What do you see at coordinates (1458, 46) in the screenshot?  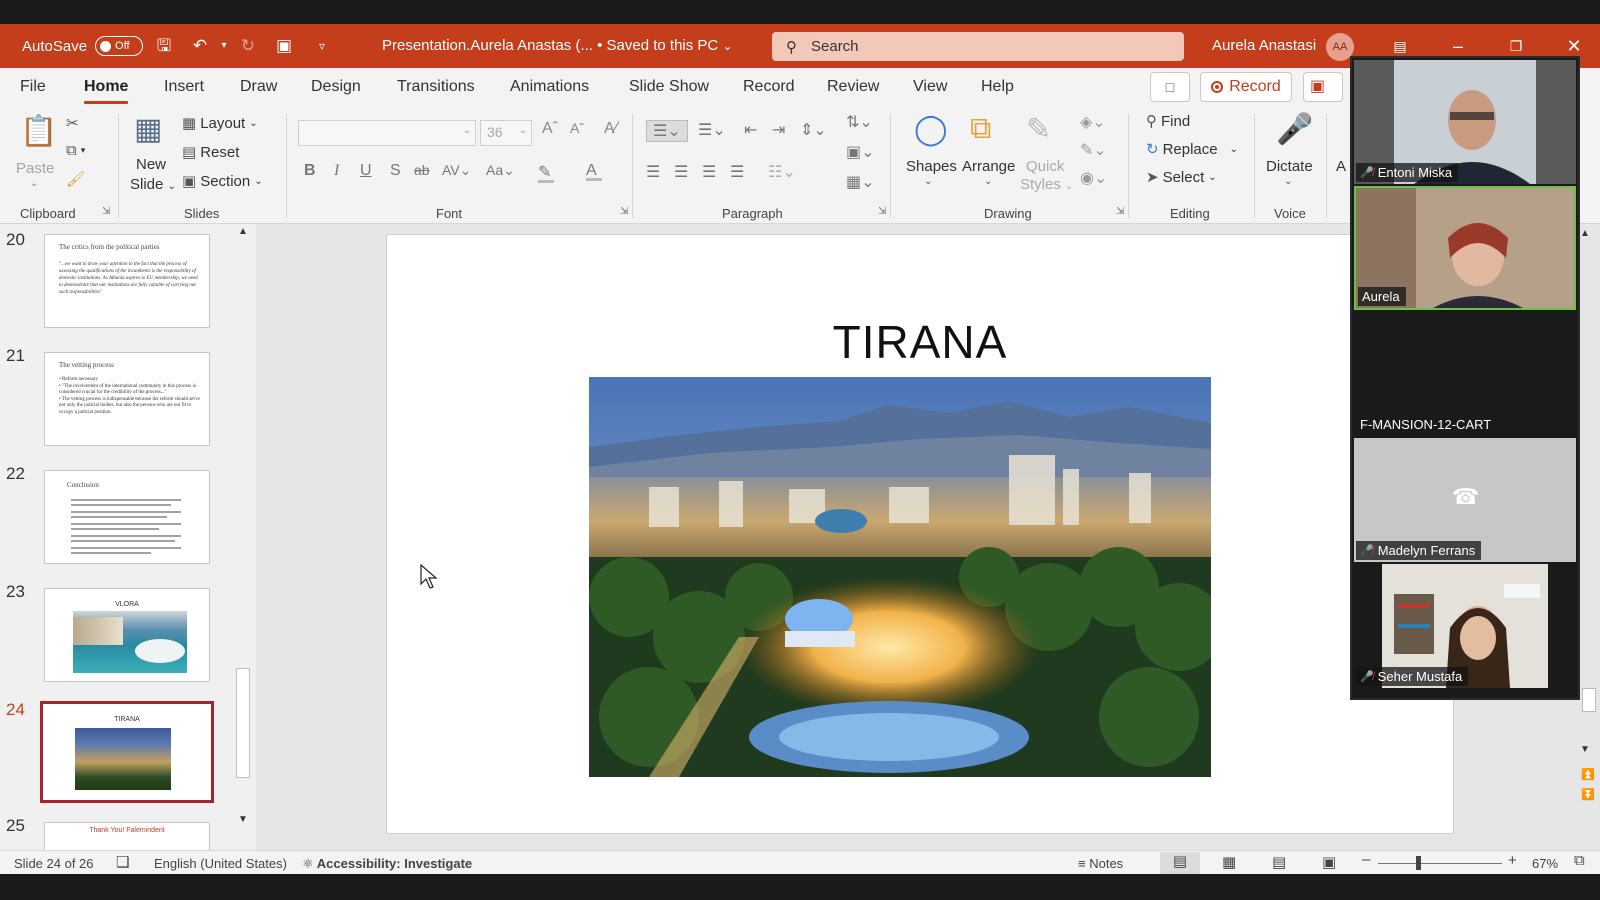 I see `minimize-icon: –` at bounding box center [1458, 46].